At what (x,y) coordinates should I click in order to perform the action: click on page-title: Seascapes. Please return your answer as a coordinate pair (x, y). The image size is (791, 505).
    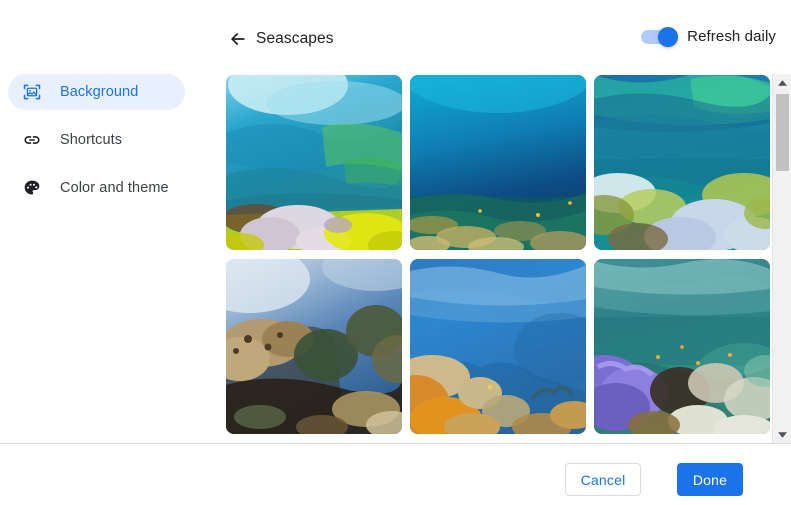
    Looking at the image, I should click on (295, 38).